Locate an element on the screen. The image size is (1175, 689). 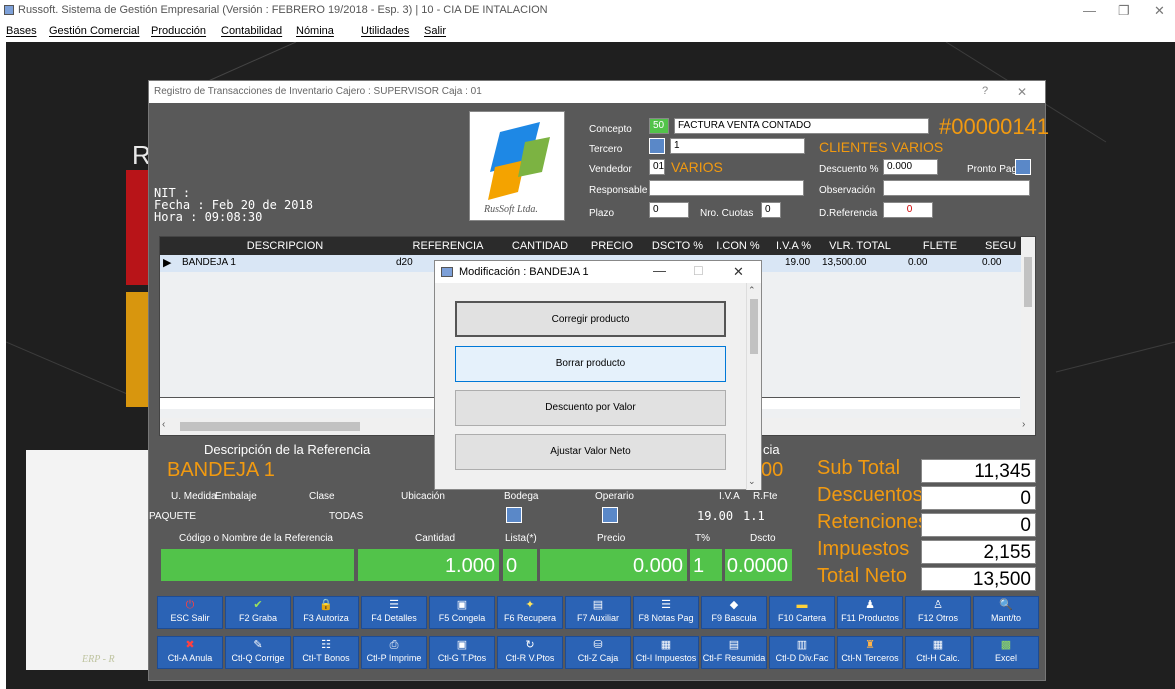
menu-nomina: Nómina is located at coordinates (315, 31).